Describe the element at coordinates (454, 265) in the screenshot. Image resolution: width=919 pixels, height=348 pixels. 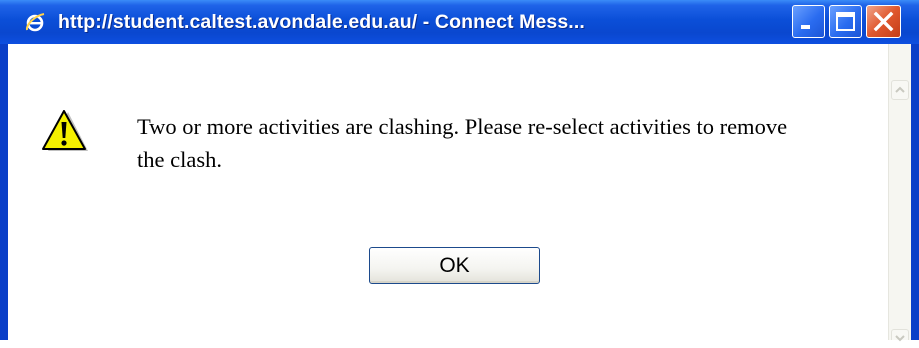
I see `ok-button: OK` at that location.